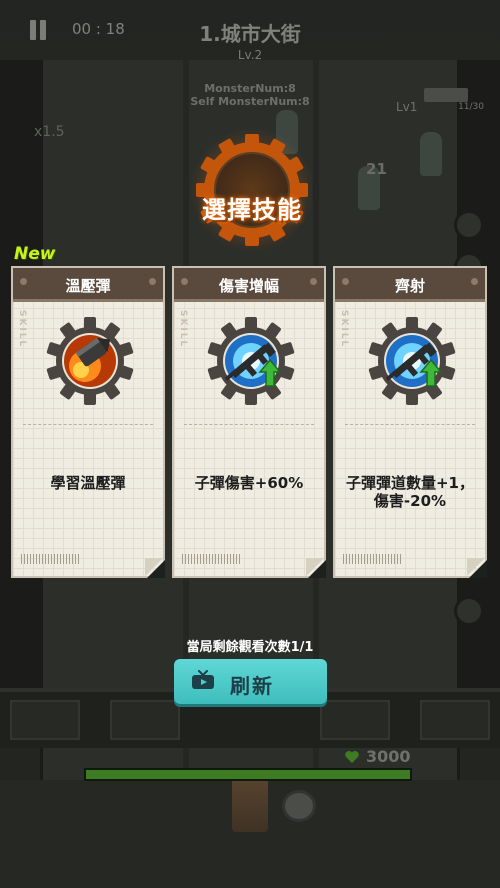 This screenshot has height=888, width=500. Describe the element at coordinates (88, 483) in the screenshot. I see `card-description: 學習溫壓彈` at that location.